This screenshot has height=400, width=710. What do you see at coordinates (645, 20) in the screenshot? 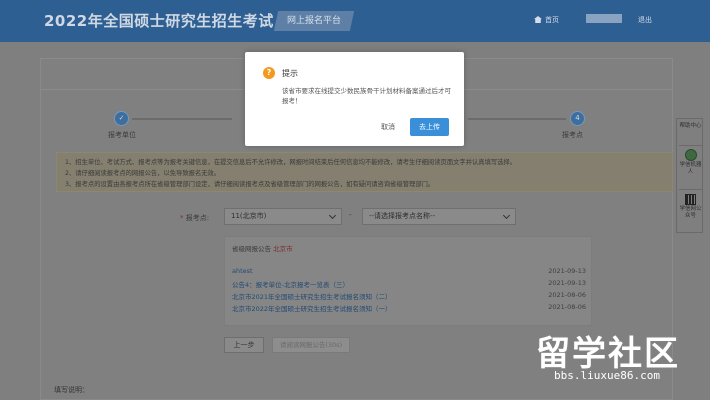
I see `logout-link: 退出` at bounding box center [645, 20].